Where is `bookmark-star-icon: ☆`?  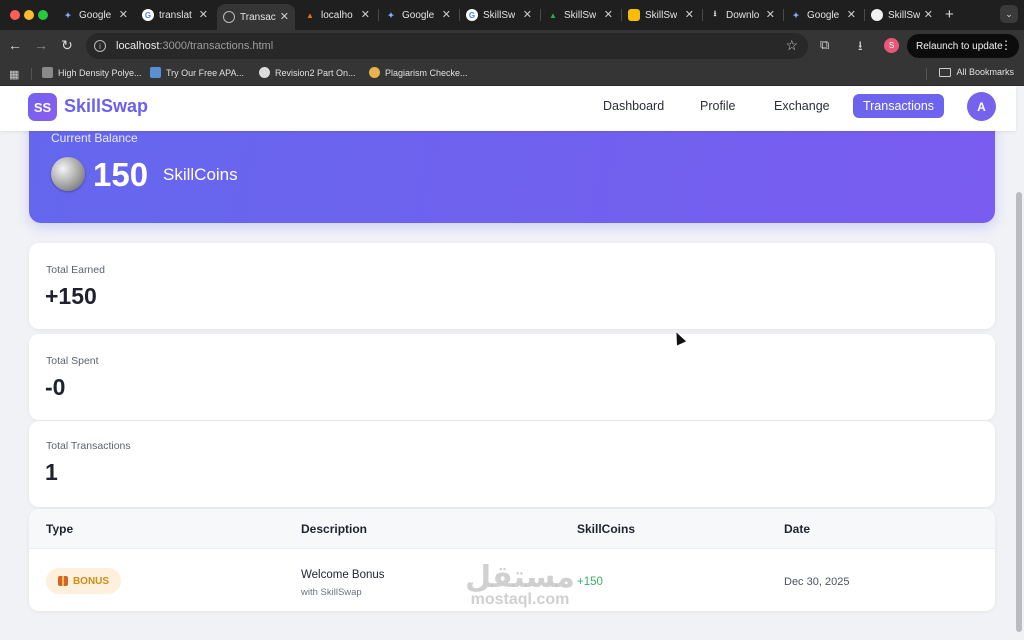 bookmark-star-icon: ☆ is located at coordinates (791, 45).